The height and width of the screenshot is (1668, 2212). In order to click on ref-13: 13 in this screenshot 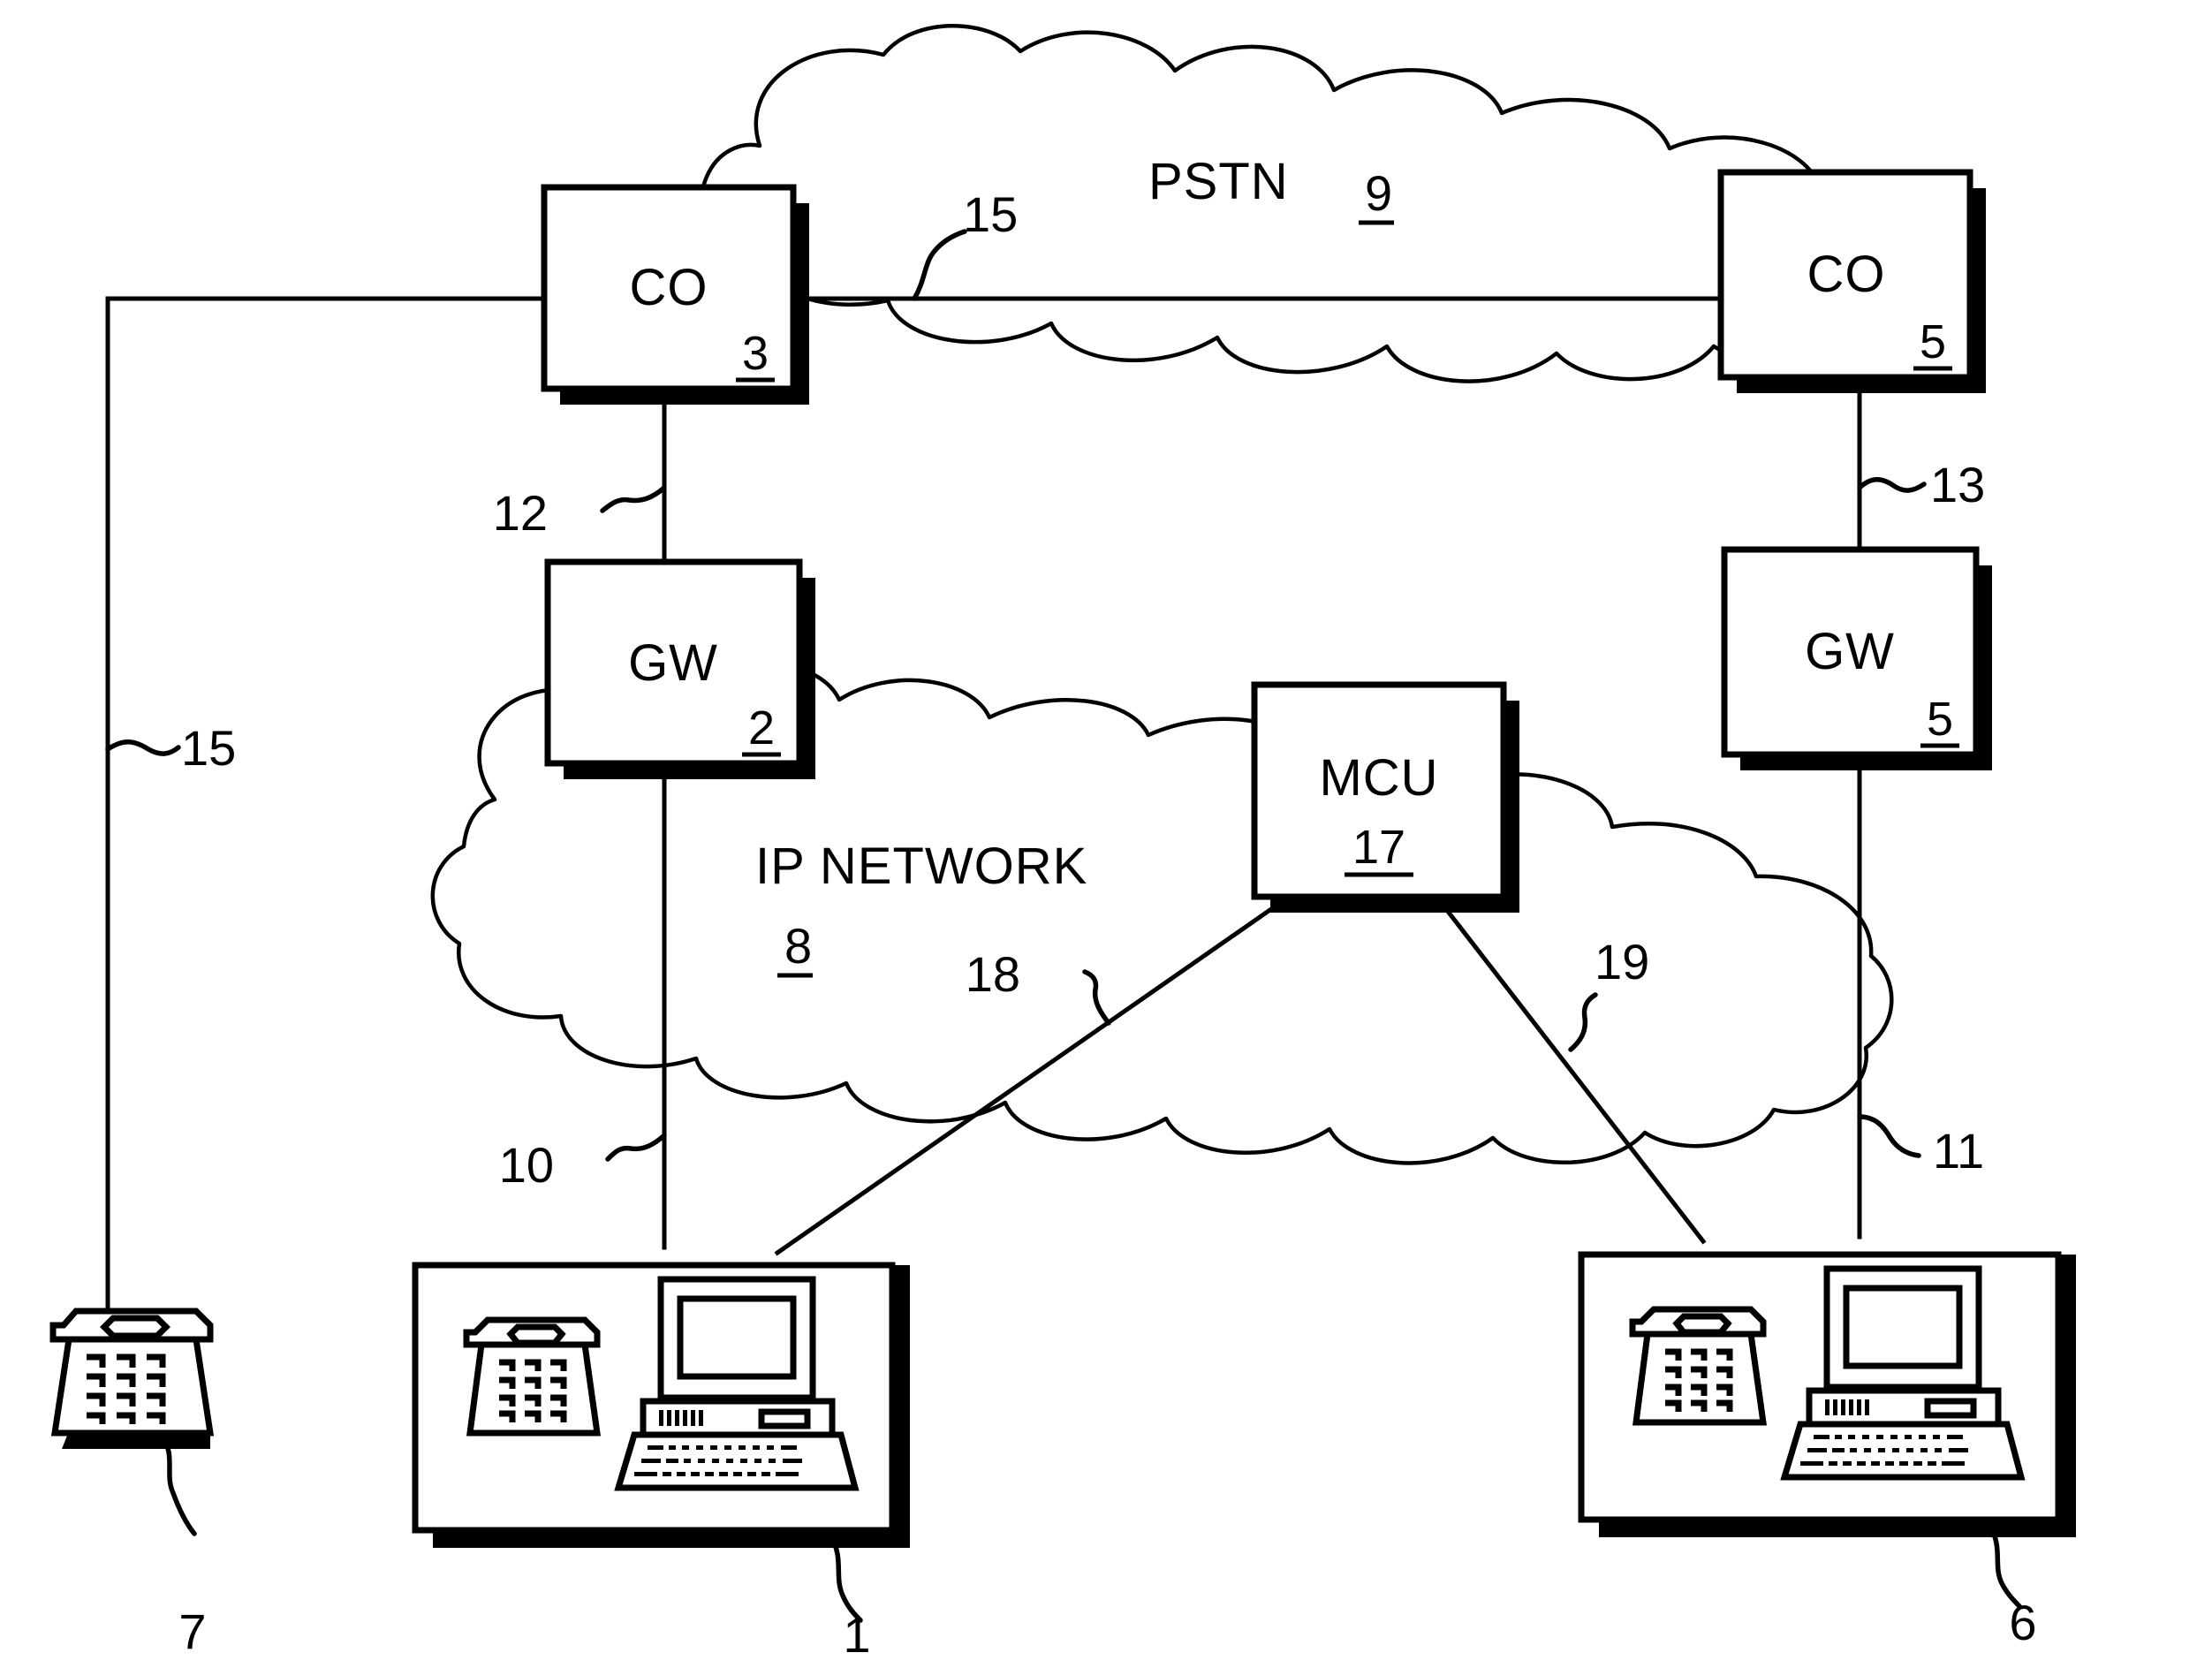, I will do `click(1957, 484)`.